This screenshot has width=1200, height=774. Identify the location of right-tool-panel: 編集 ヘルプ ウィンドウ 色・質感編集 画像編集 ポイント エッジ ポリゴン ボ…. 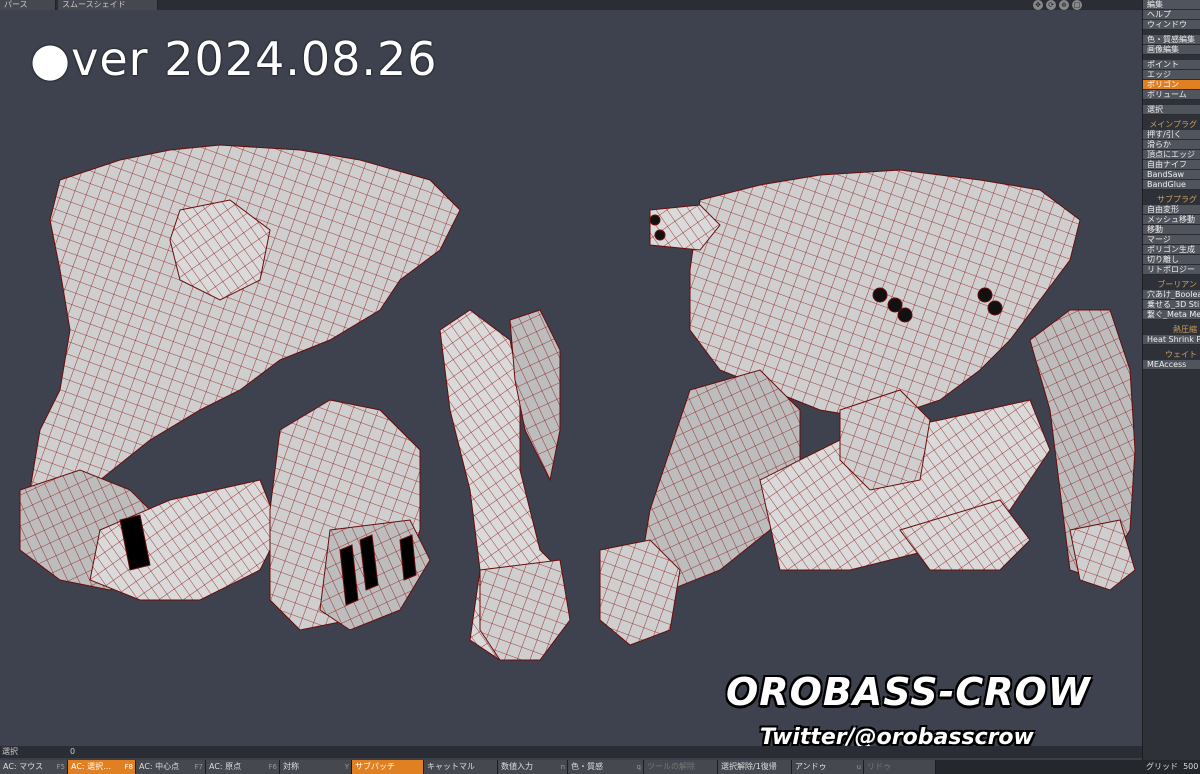
(1171, 380).